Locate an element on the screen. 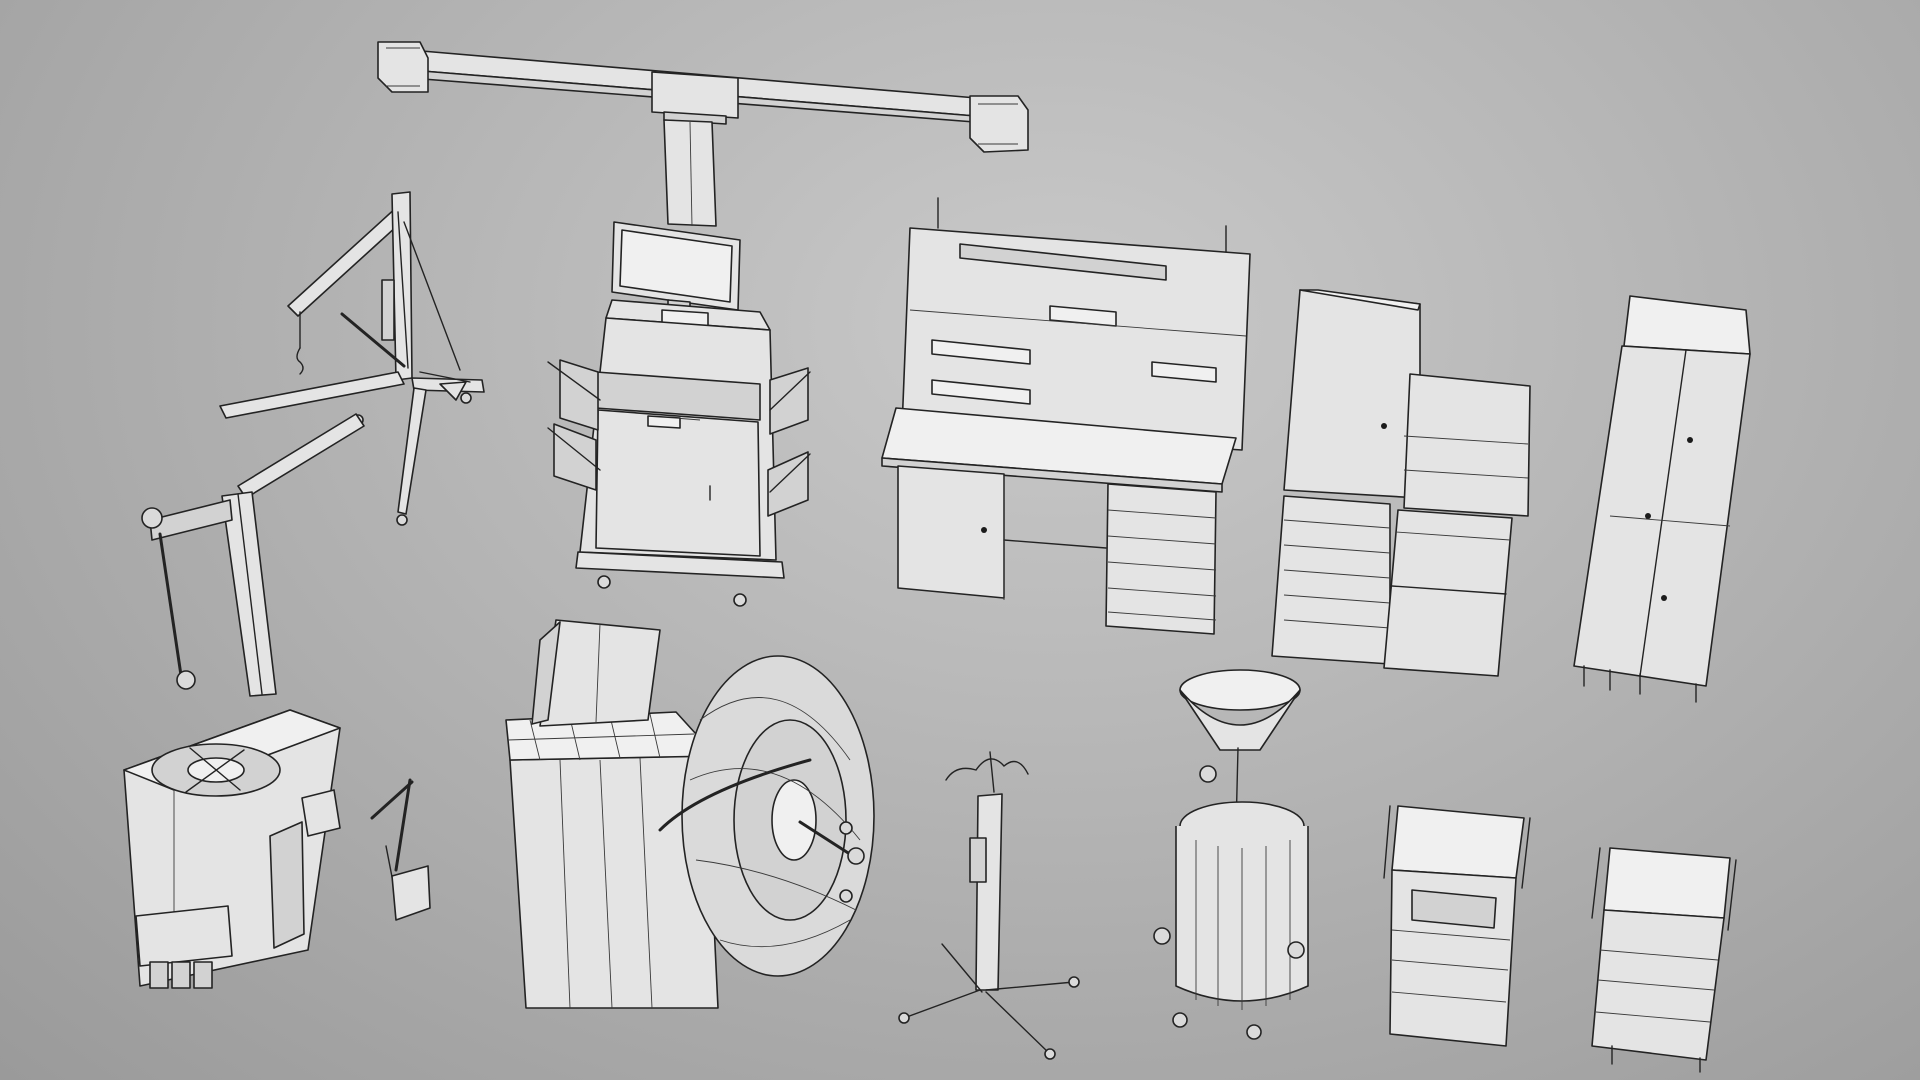 This screenshot has height=1080, width=1920. tool-cabinet-pair is located at coordinates (1401, 483).